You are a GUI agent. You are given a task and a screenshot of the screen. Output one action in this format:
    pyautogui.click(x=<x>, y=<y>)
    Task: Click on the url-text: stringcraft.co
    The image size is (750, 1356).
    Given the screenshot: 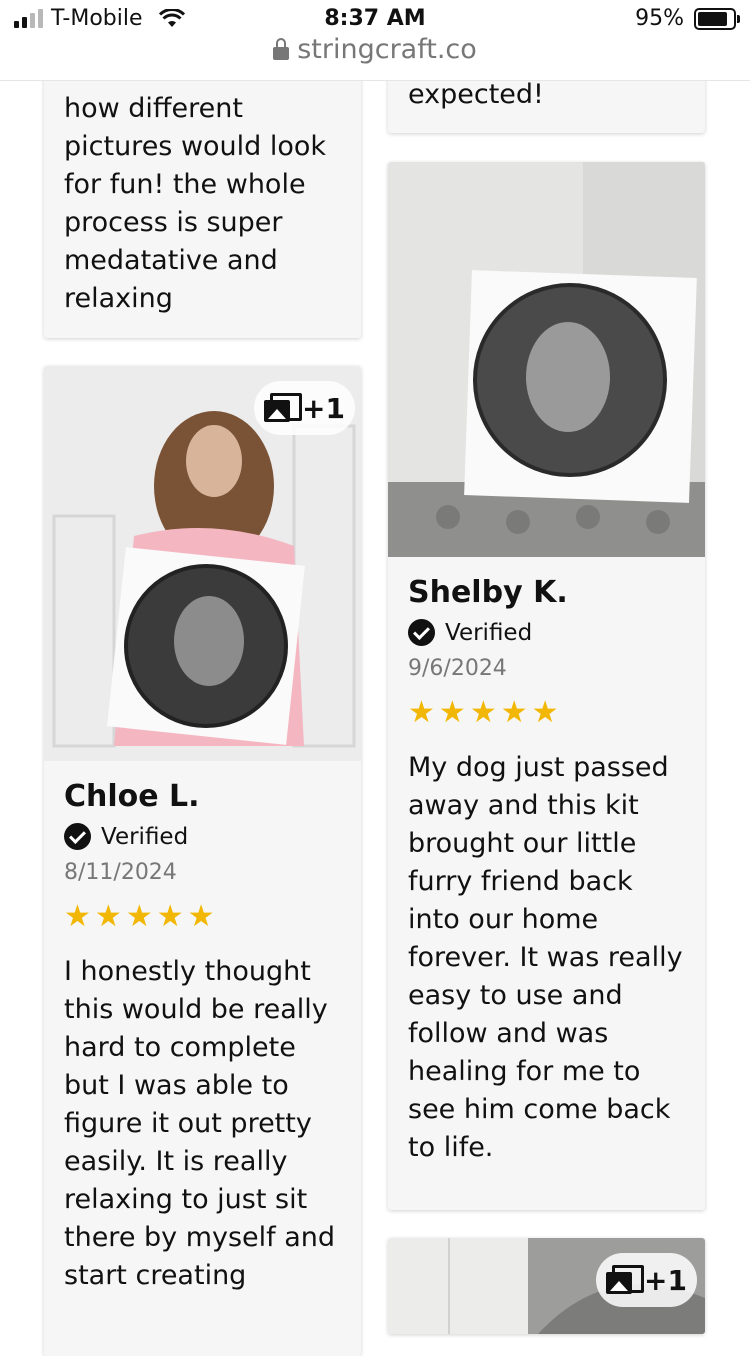 What is the action you would take?
    pyautogui.click(x=387, y=49)
    